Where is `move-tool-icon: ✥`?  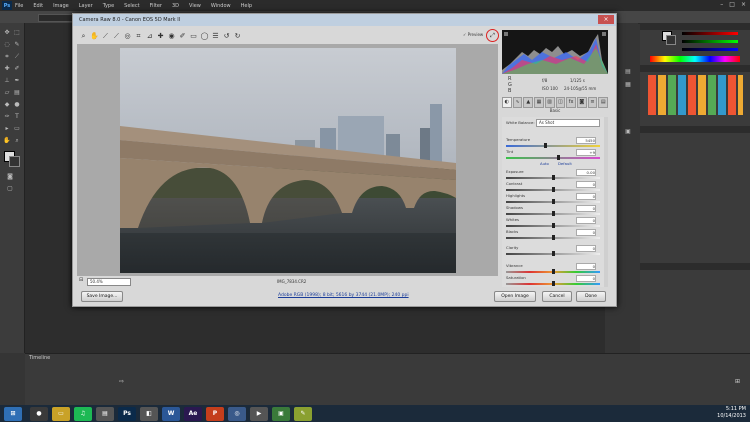
move-tool-icon: ✥ is located at coordinates (7, 32).